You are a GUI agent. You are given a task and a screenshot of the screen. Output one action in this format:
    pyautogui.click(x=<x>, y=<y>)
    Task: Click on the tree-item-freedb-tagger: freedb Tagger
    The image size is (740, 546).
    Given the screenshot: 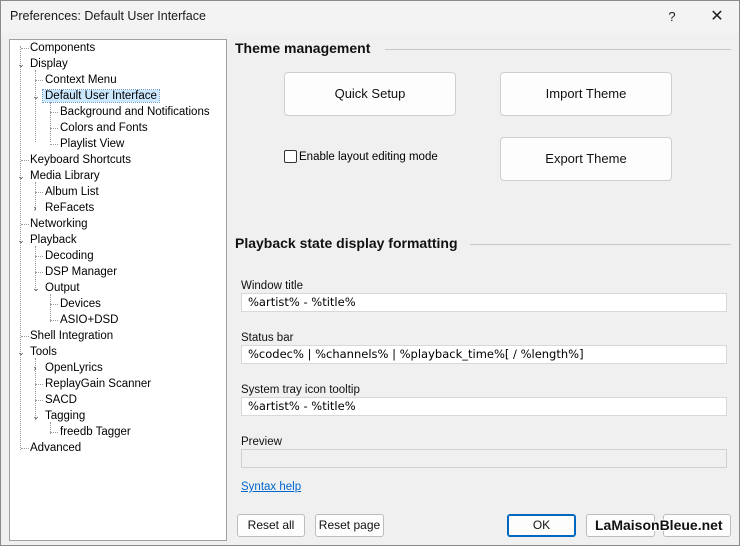 What is the action you would take?
    pyautogui.click(x=87, y=432)
    